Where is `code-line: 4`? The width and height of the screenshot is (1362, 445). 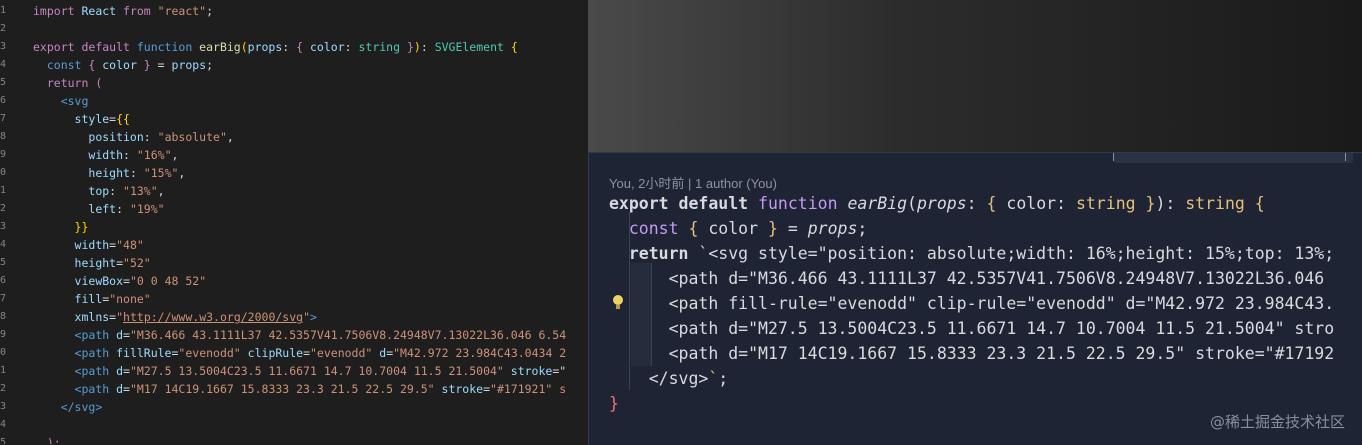
code-line: 4 is located at coordinates (294, 425).